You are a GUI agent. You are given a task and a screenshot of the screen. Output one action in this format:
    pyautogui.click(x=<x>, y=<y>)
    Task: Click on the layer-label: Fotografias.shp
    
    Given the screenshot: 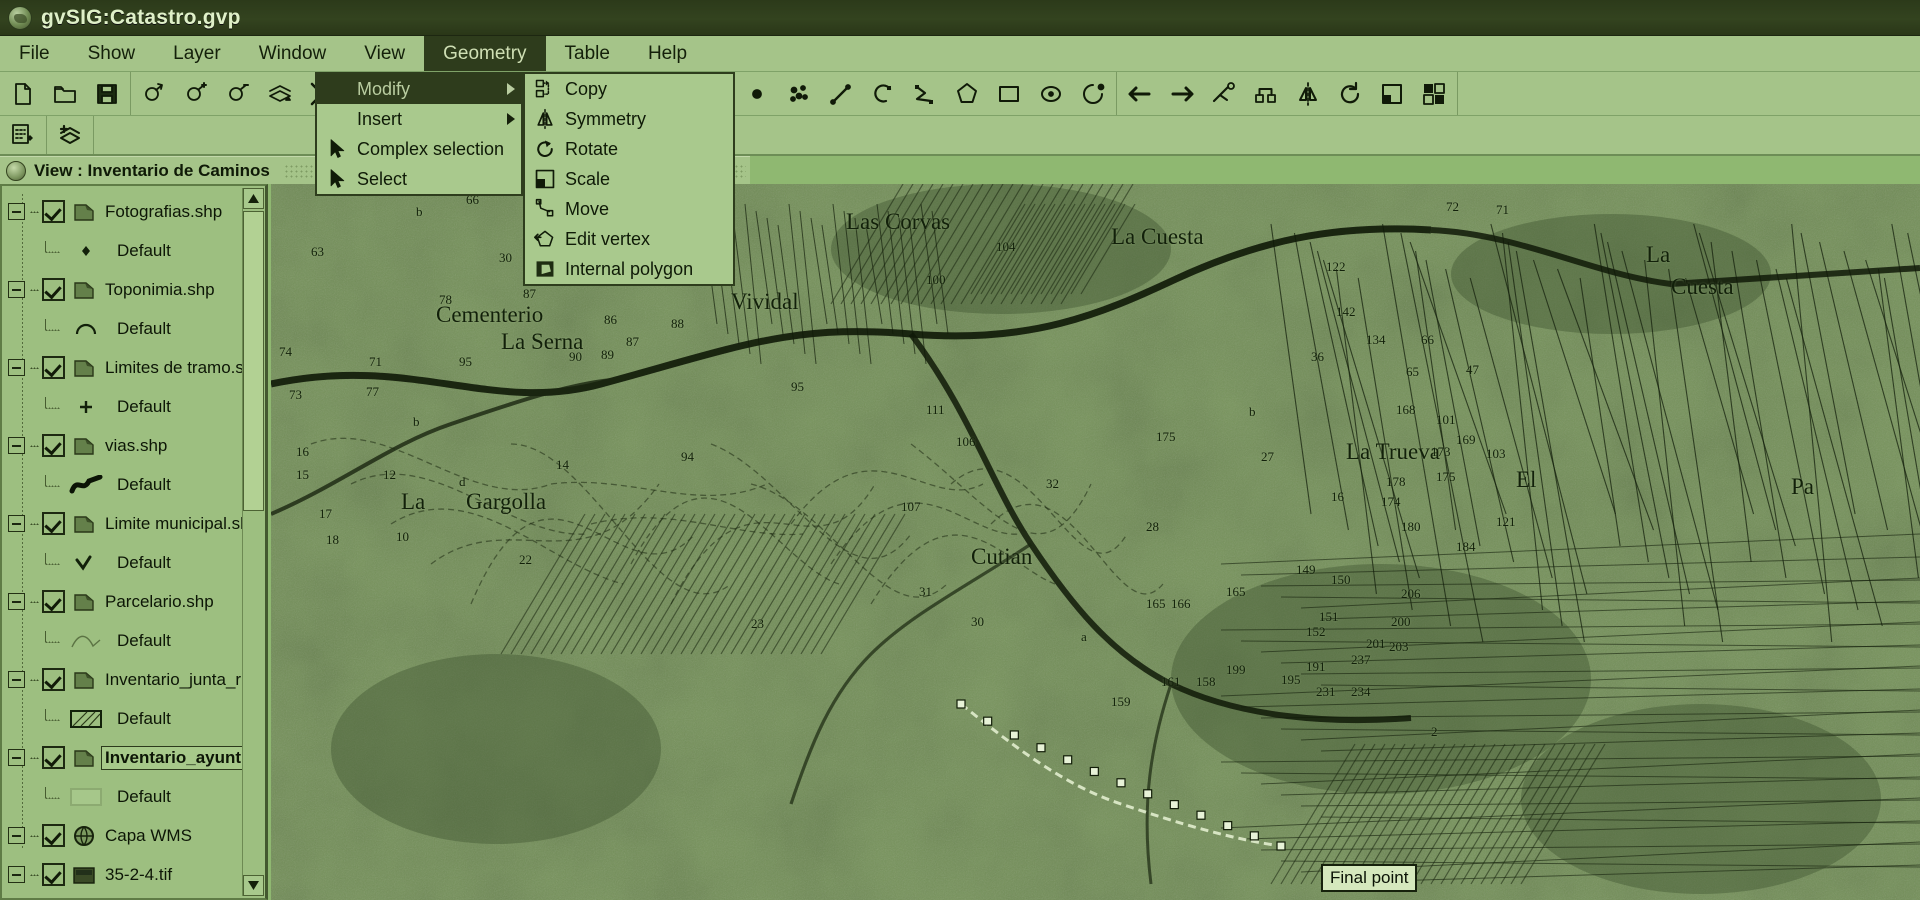 What is the action you would take?
    pyautogui.click(x=163, y=212)
    